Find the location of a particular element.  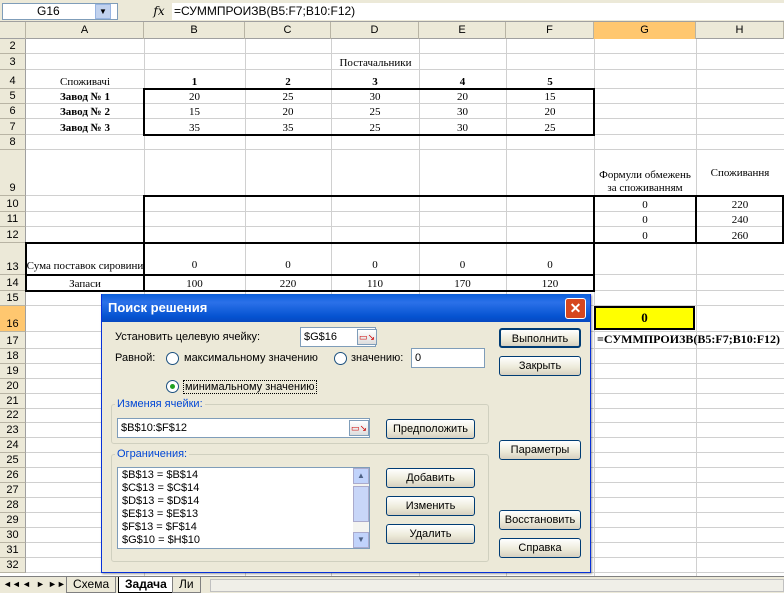

options-button: Параметры is located at coordinates (540, 450).